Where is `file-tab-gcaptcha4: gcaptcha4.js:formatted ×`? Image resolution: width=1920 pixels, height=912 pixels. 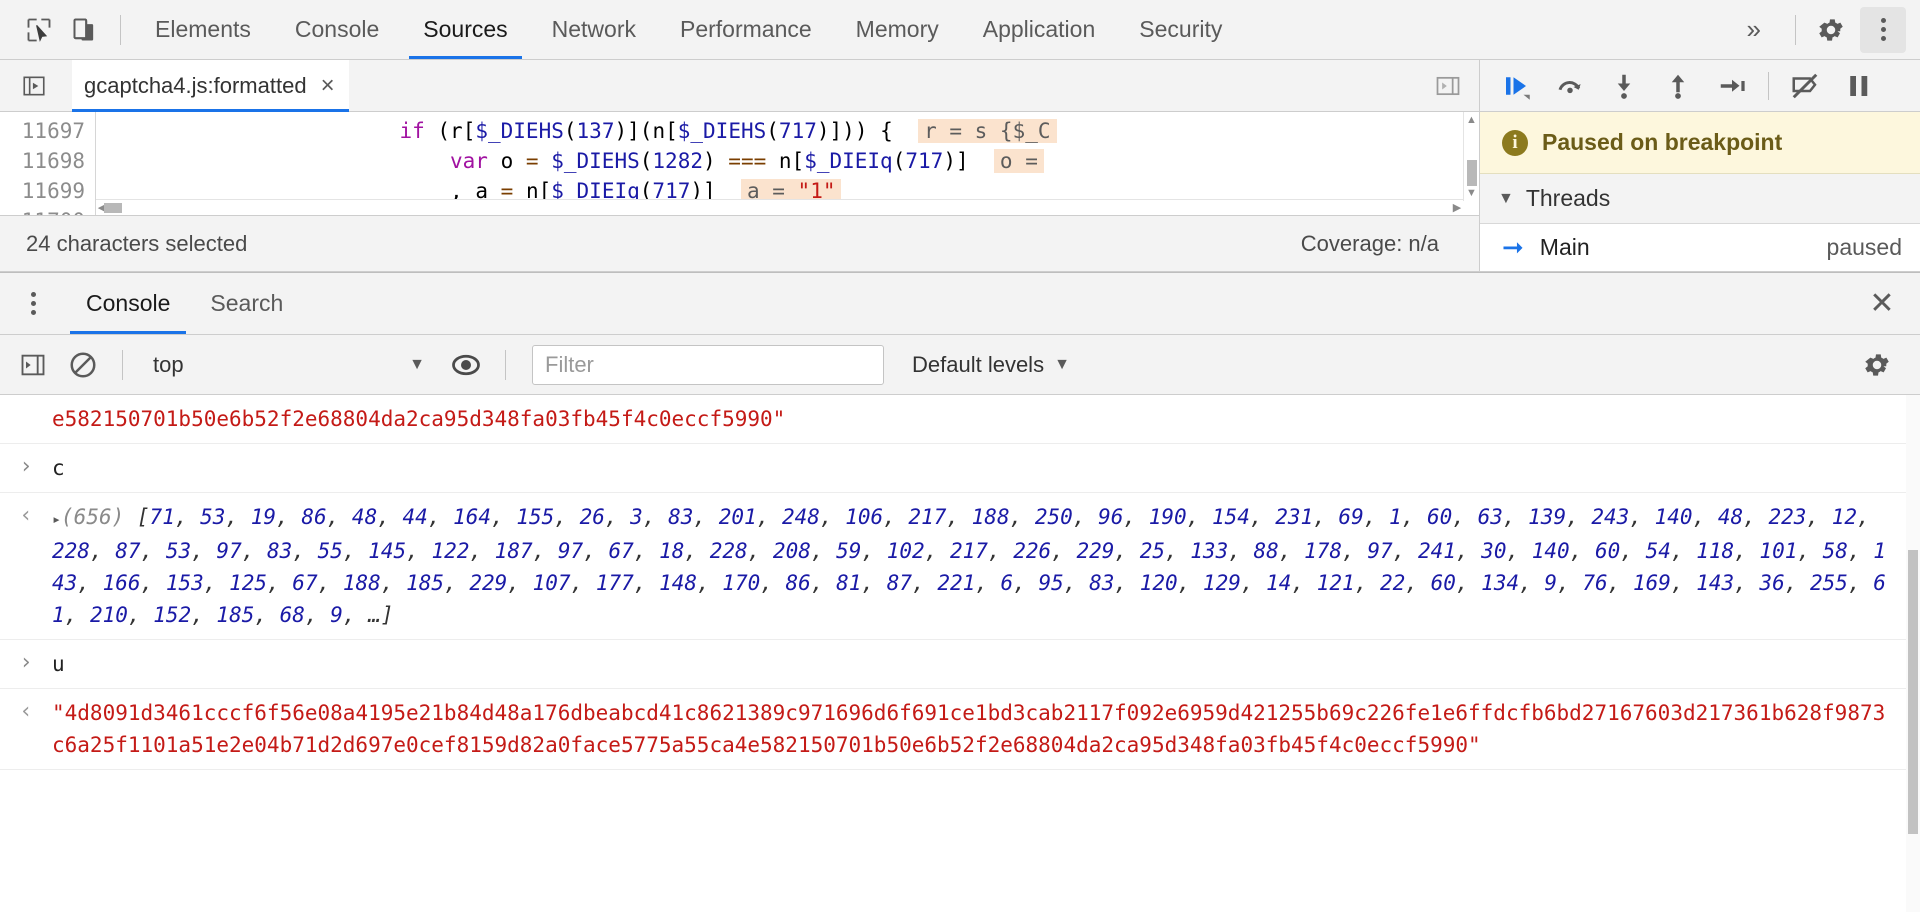 file-tab-gcaptcha4: gcaptcha4.js:formatted × is located at coordinates (210, 86).